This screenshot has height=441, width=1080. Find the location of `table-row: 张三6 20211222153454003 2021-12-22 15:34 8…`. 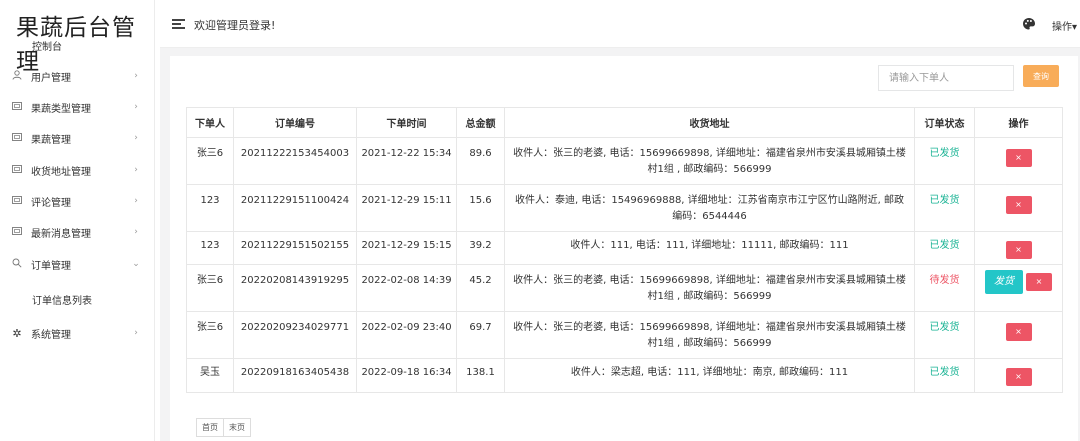

table-row: 张三6 20211222153454003 2021-12-22 15:34 8… is located at coordinates (624, 161).